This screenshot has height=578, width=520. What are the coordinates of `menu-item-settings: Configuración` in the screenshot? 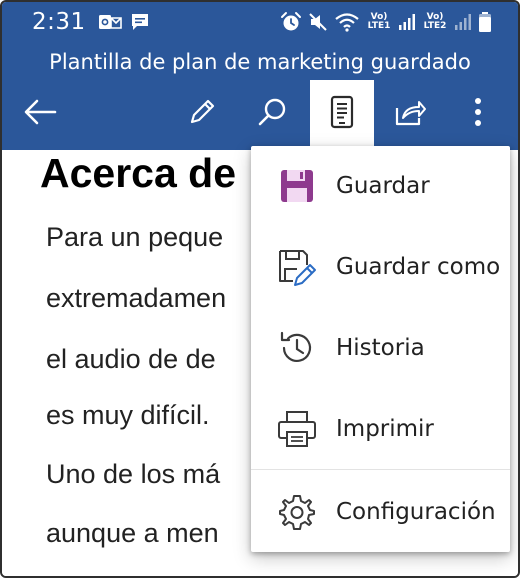 It's located at (380, 512).